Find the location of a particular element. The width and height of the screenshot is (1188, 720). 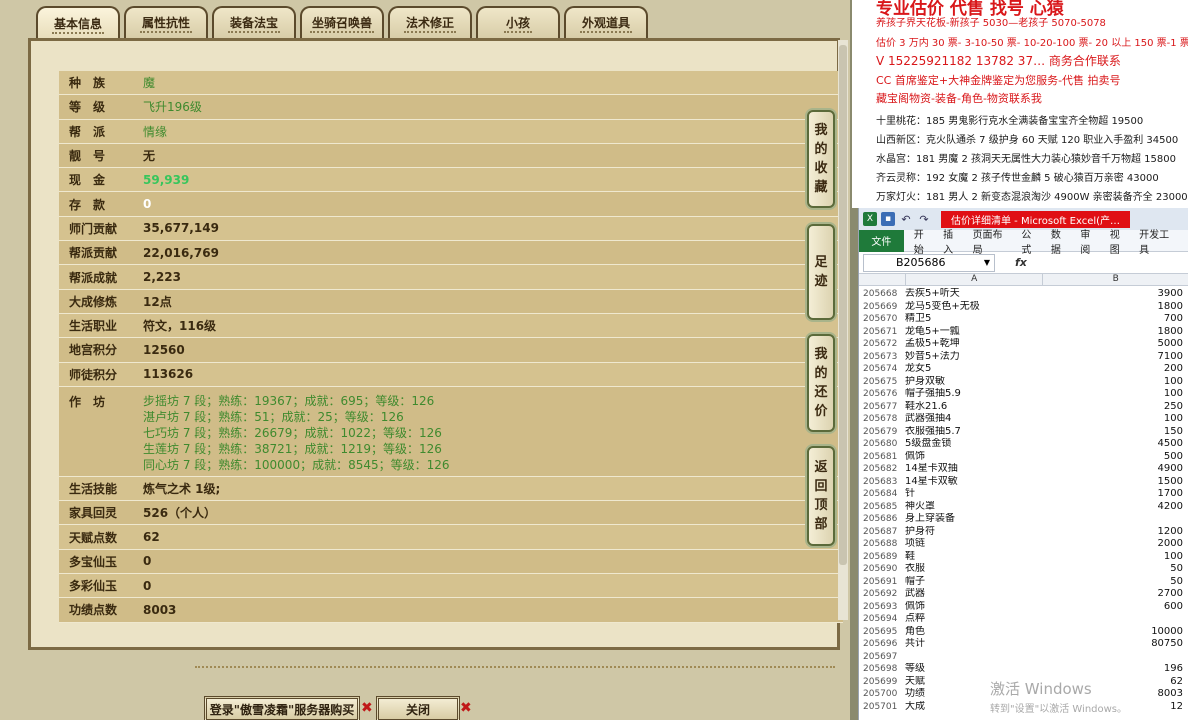

sheet-row: 205677 鞋水21.6 250 is located at coordinates (1023, 407).